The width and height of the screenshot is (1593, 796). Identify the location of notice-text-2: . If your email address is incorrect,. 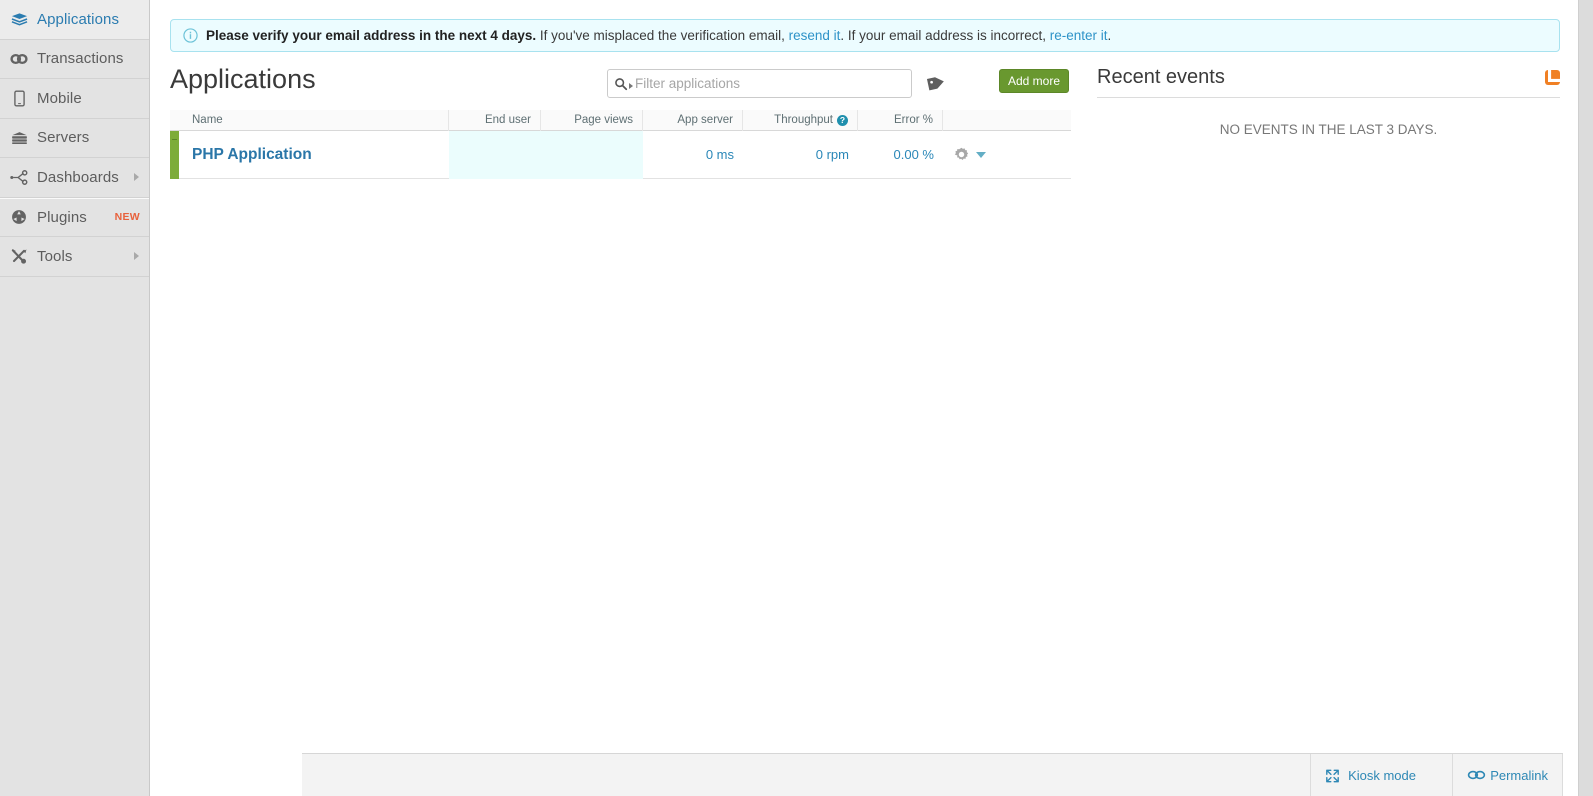
(945, 35).